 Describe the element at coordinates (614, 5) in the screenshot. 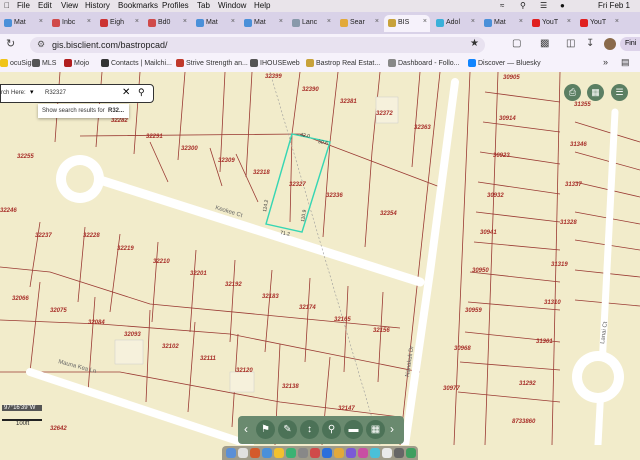

I see `menubar-clock: Fri Feb 1` at that location.